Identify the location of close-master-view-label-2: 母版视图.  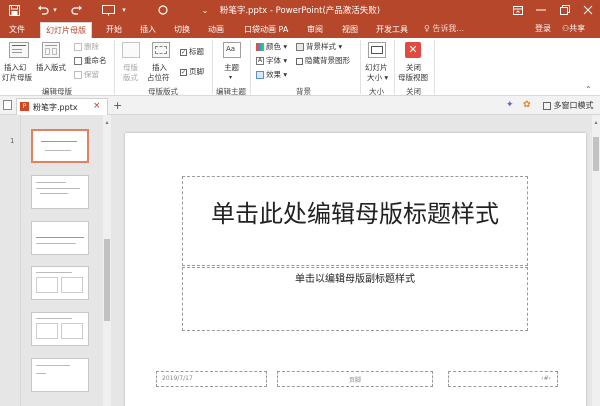
(413, 77).